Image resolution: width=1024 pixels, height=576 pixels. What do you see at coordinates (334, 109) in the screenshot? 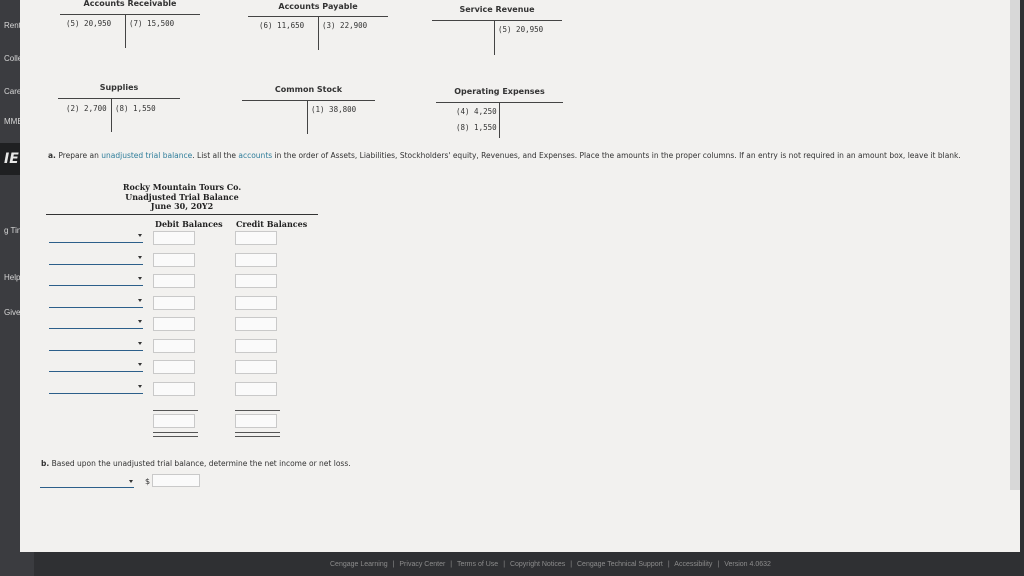
I see `t-account-credit-entry: (1) 38,800` at bounding box center [334, 109].